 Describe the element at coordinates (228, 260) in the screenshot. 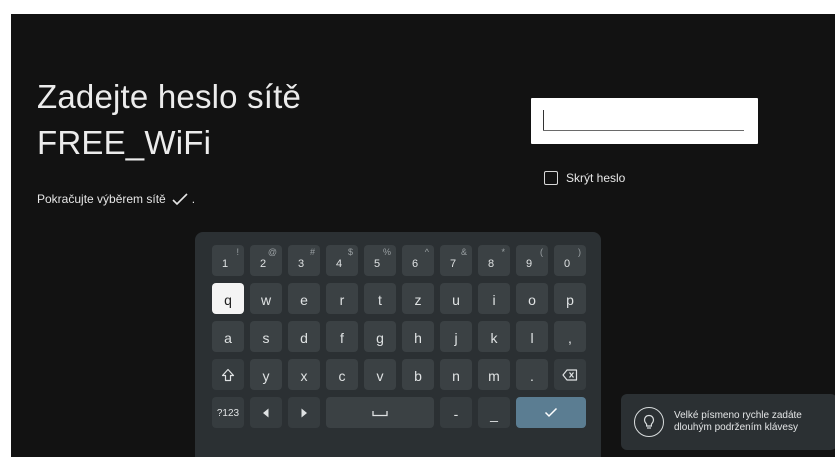

I see `key-1: 1!` at that location.